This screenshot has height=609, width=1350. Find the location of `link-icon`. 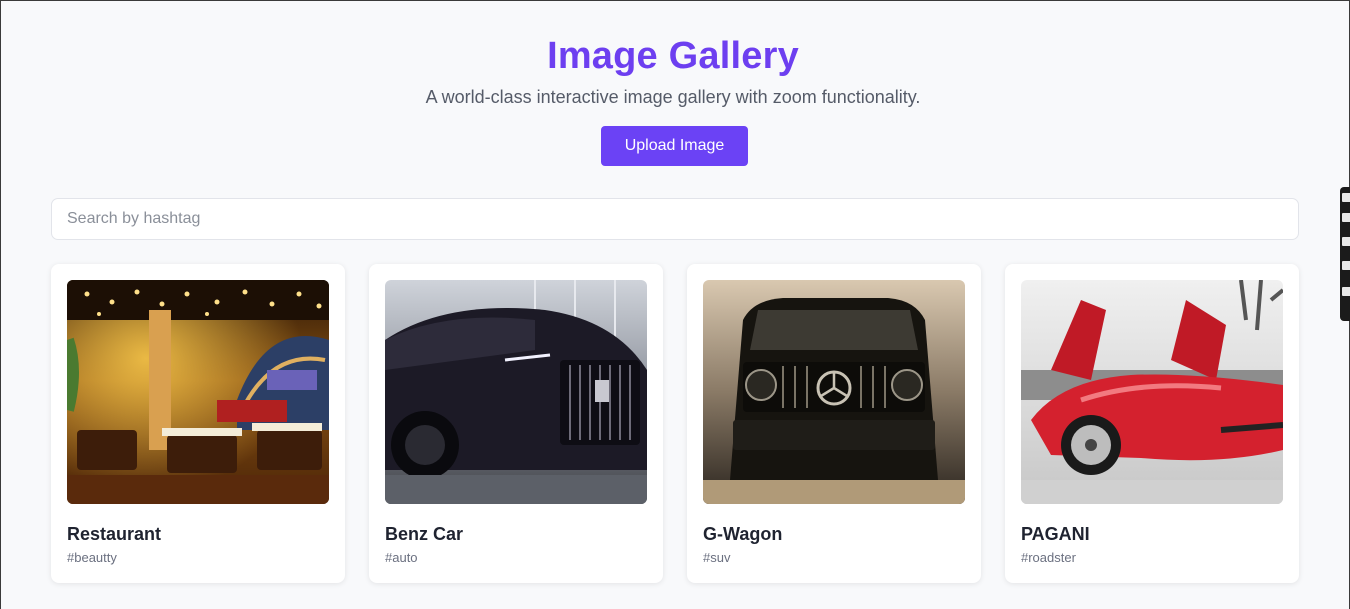

link-icon is located at coordinates (1346, 197).